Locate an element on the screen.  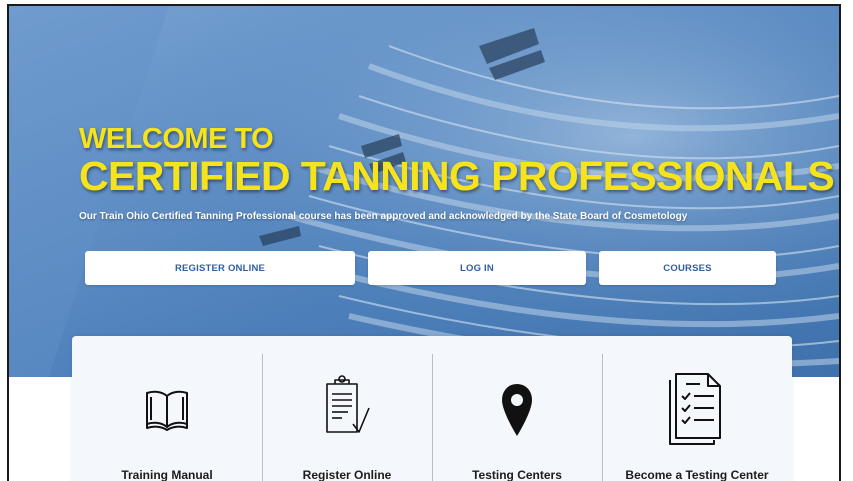
open-book-icon is located at coordinates (167, 412).